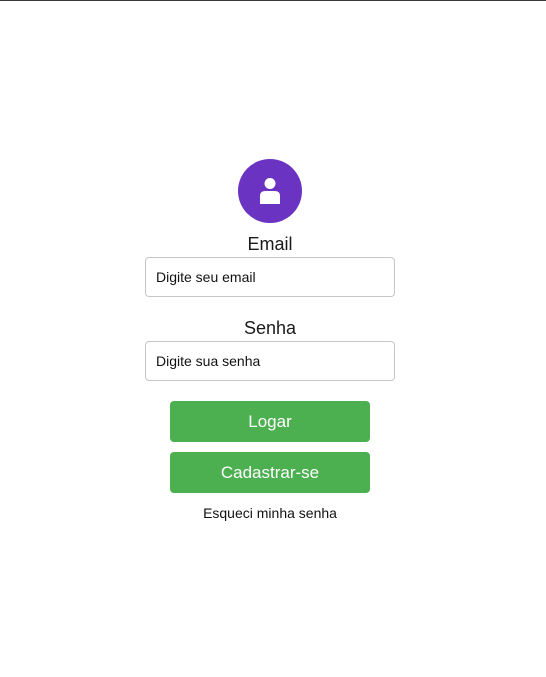 The width and height of the screenshot is (546, 677). Describe the element at coordinates (270, 244) in the screenshot. I see `email-label: Email` at that location.